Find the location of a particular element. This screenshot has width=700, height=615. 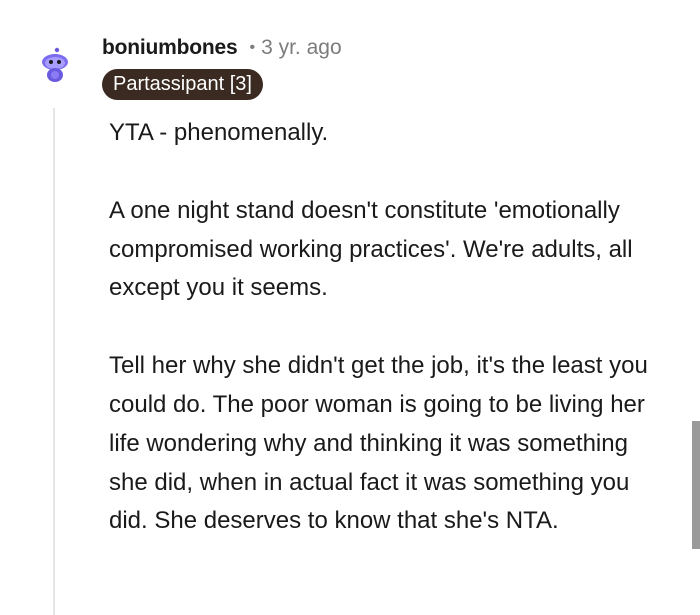

comment-header: boniumbones • 3 yr. ago is located at coordinates (222, 50).